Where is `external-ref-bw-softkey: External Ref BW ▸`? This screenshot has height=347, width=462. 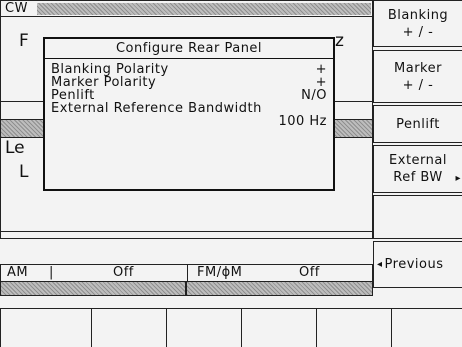 external-ref-bw-softkey: External Ref BW ▸ is located at coordinates (417, 169).